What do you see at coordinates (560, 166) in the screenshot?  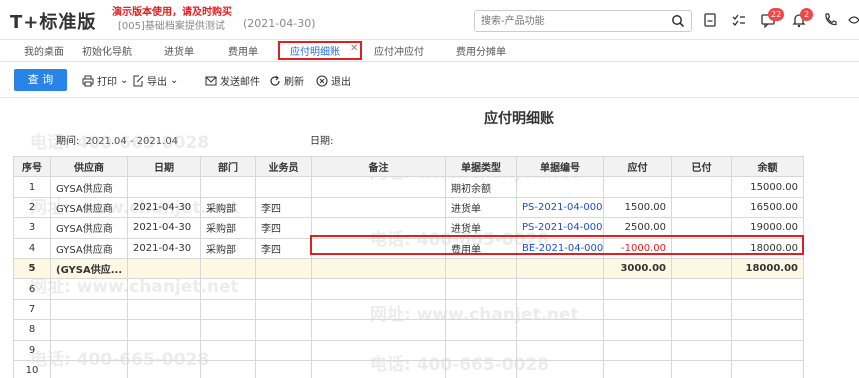 I see `column-header: 单据编号` at bounding box center [560, 166].